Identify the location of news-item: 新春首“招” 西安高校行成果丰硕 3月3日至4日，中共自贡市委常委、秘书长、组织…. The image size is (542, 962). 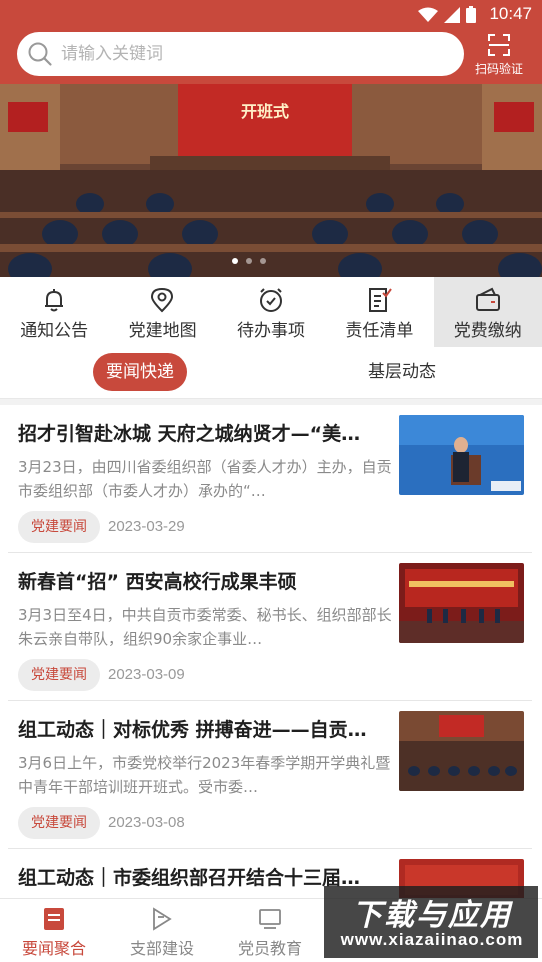
(270, 627).